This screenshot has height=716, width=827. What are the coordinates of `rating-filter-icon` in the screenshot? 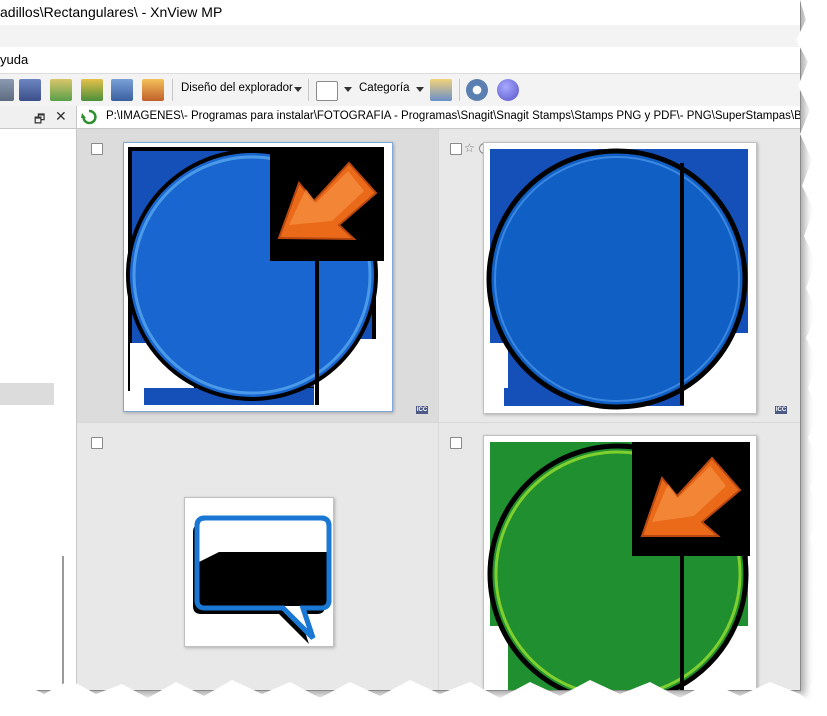 It's located at (327, 91).